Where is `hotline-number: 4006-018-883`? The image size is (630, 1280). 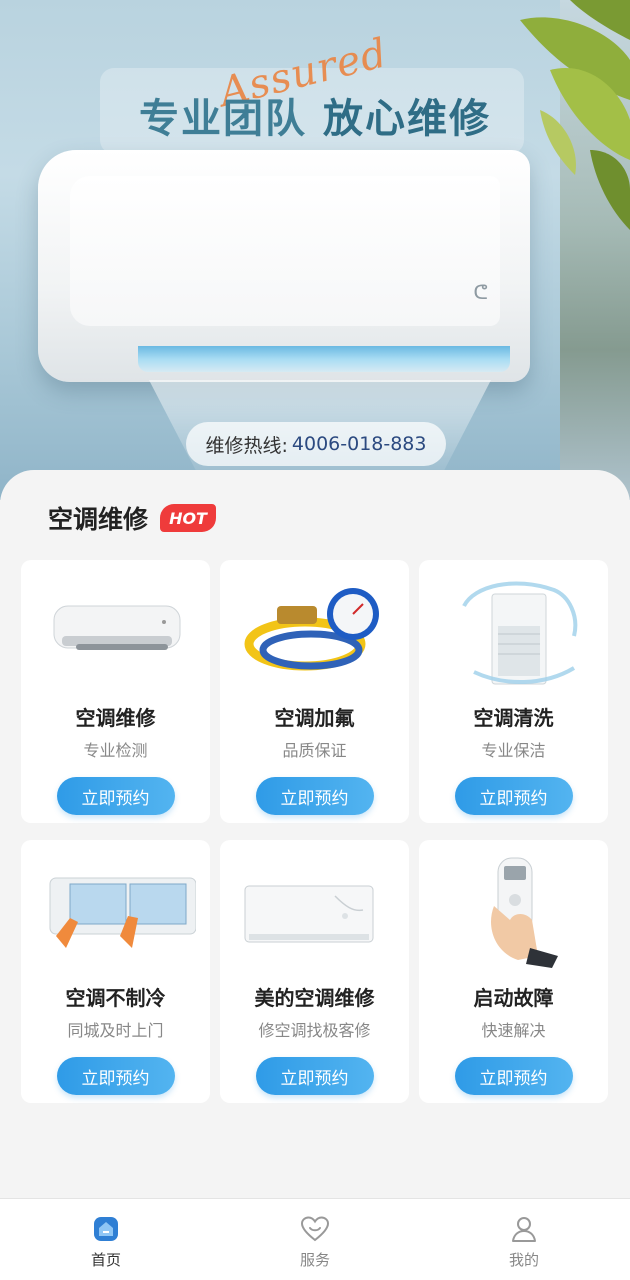
hotline-number: 4006-018-883 is located at coordinates (359, 444).